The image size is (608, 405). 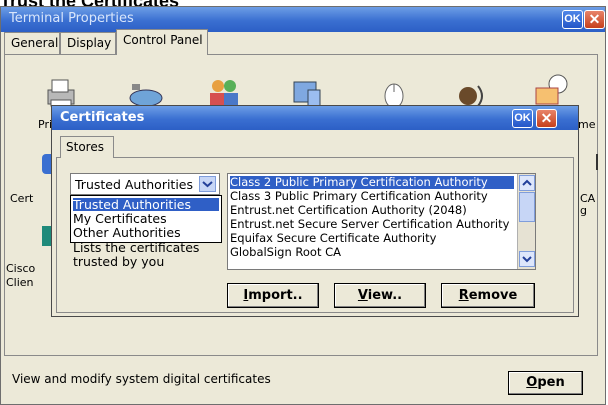 What do you see at coordinates (552, 89) in the screenshot?
I see `date-time-icon` at bounding box center [552, 89].